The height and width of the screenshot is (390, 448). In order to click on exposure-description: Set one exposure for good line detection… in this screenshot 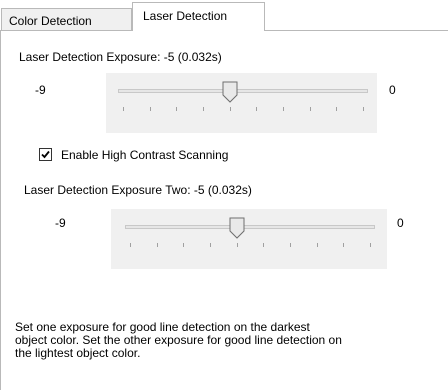, I will do `click(231, 340)`.